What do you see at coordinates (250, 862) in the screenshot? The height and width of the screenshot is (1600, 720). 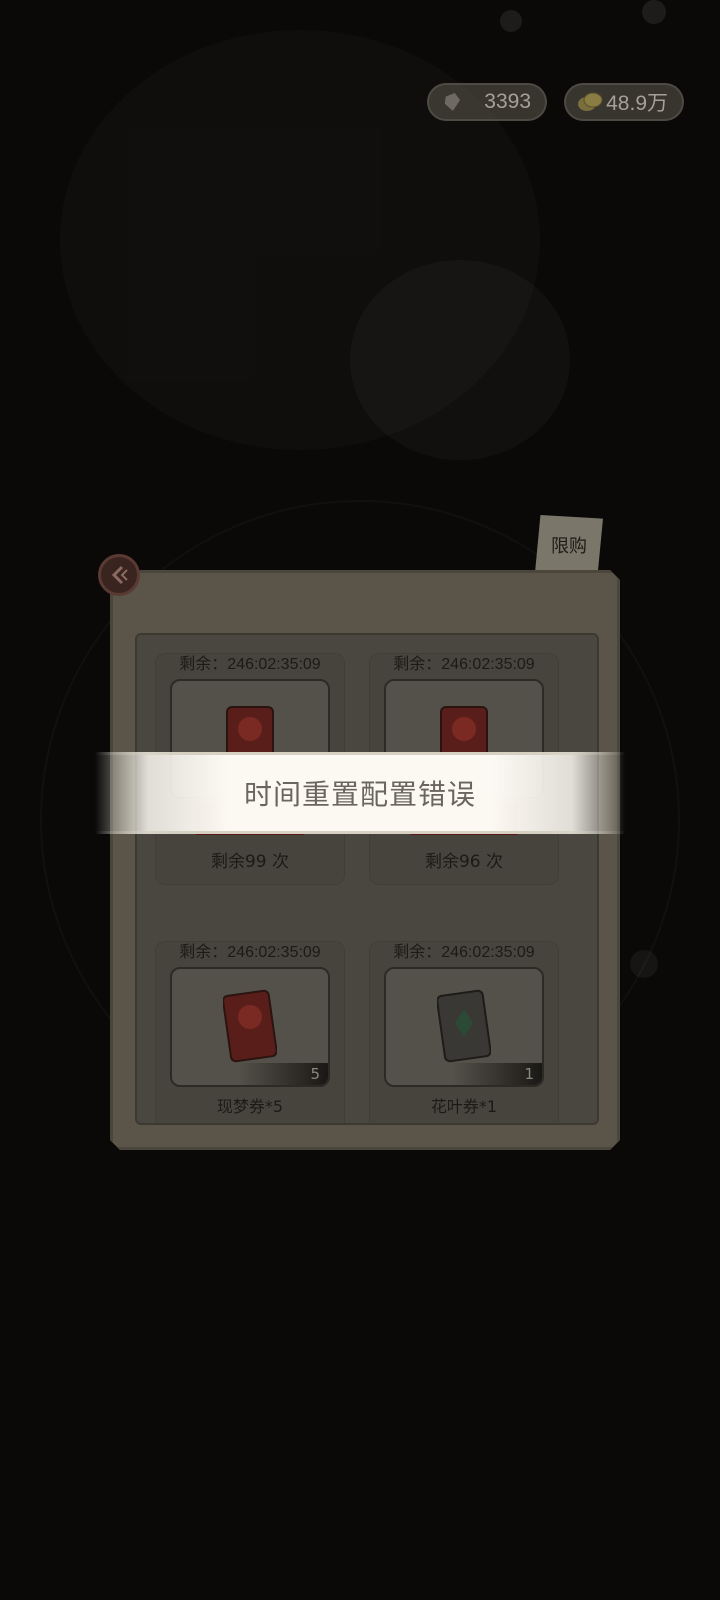 I see `remaining-count: 剩余99 次` at bounding box center [250, 862].